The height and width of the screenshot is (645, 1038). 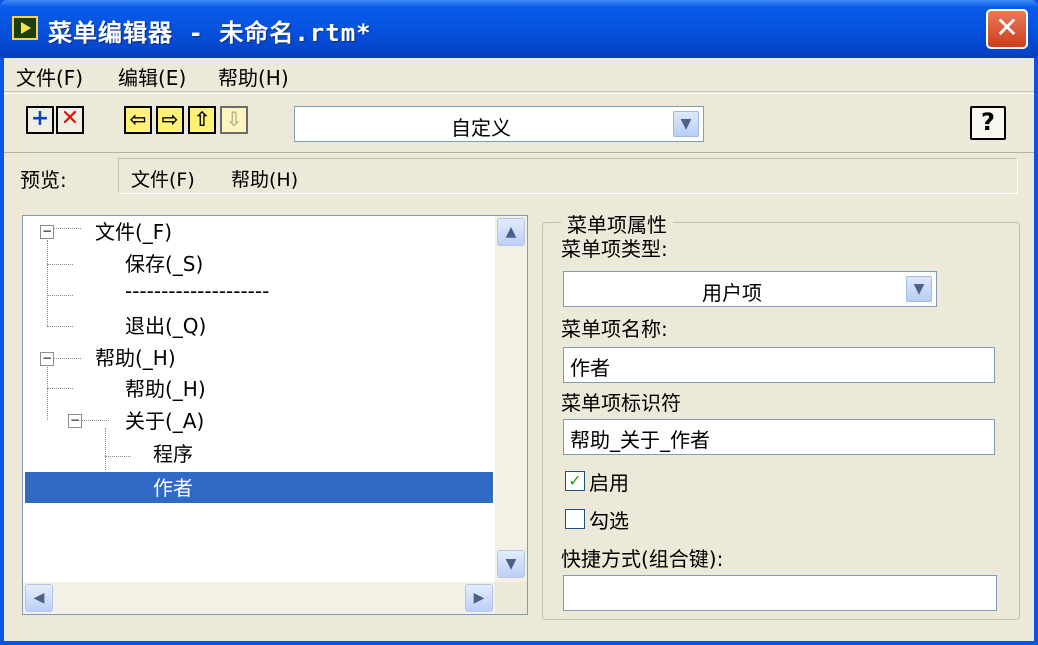 I want to click on move-up-button: ⇧, so click(x=202, y=120).